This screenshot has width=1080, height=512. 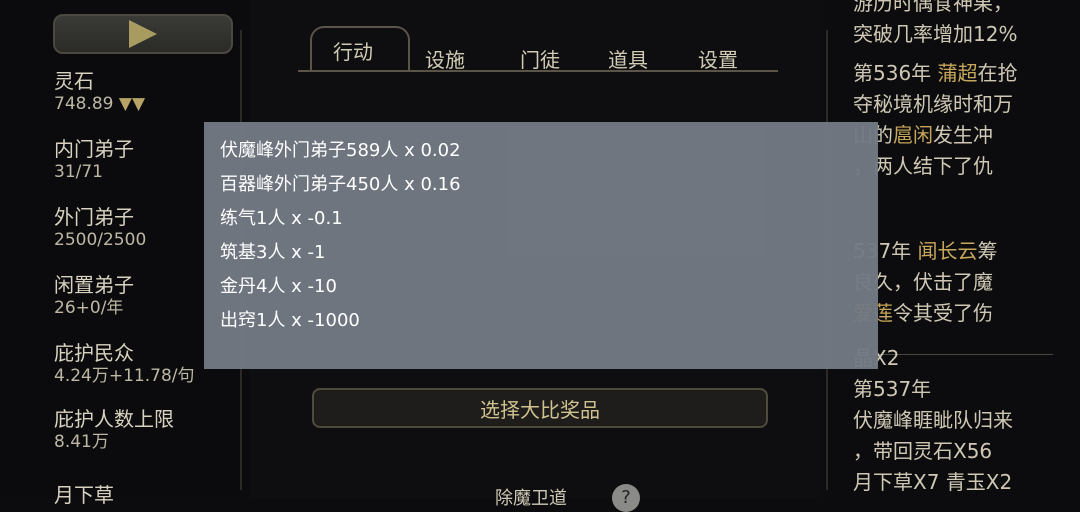 I want to click on log-entry-prev: 游历时偶食神果， 突破几率增加12%, so click(x=935, y=23).